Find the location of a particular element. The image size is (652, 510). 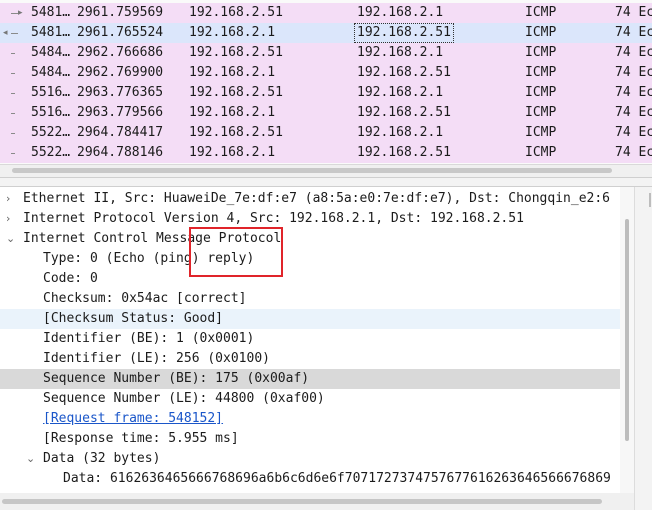

field-sequence-le: Sequence Number (LE): 44800 (0xaf00) is located at coordinates (310, 399).